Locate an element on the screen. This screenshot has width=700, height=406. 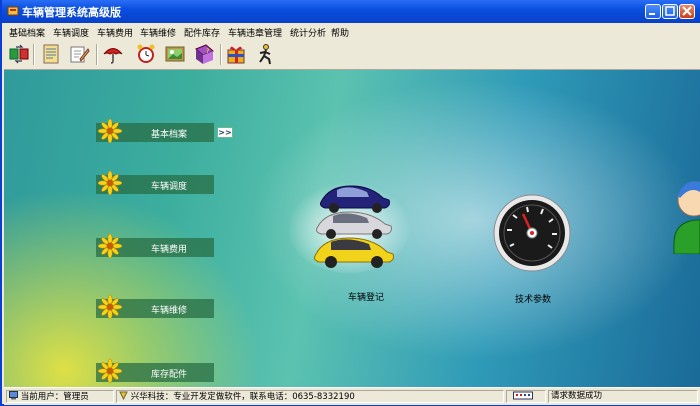
status-company-info: 兴华科技：专业开发定做软件，联系电话：0635-8332190 is located at coordinates (310, 396).